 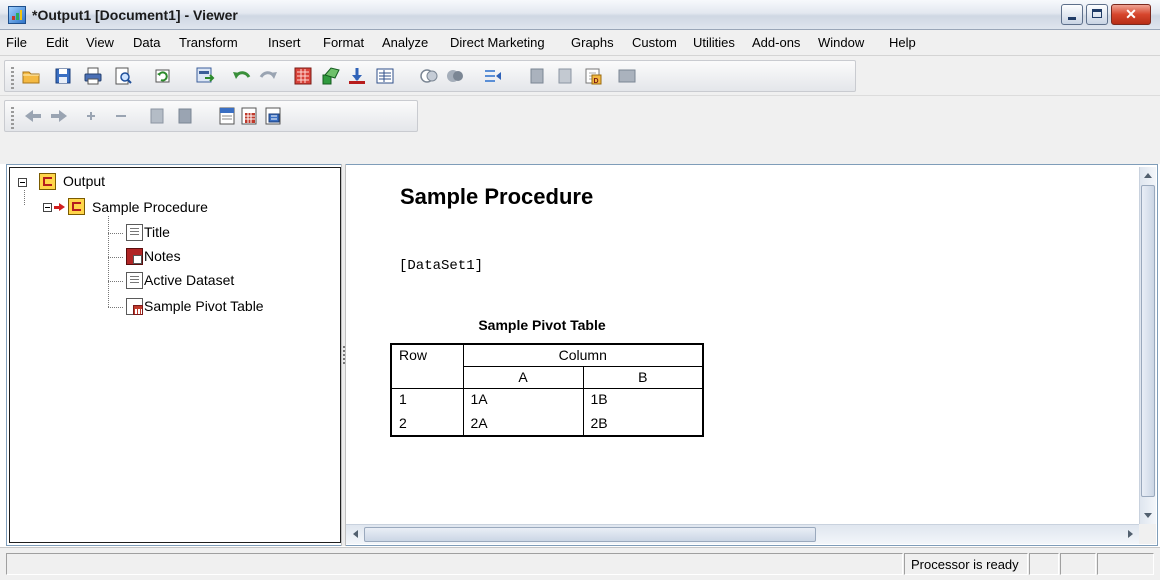 What do you see at coordinates (455, 76) in the screenshot?
I see `hide-icon` at bounding box center [455, 76].